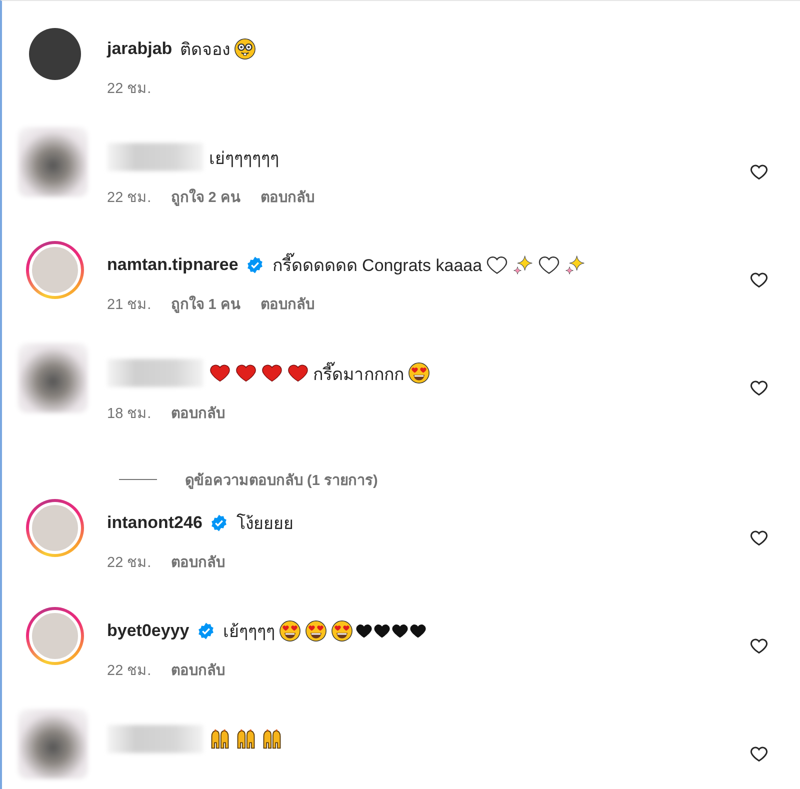 The height and width of the screenshot is (789, 800). Describe the element at coordinates (265, 523) in the screenshot. I see `comment-text: โง้ยยยย` at that location.